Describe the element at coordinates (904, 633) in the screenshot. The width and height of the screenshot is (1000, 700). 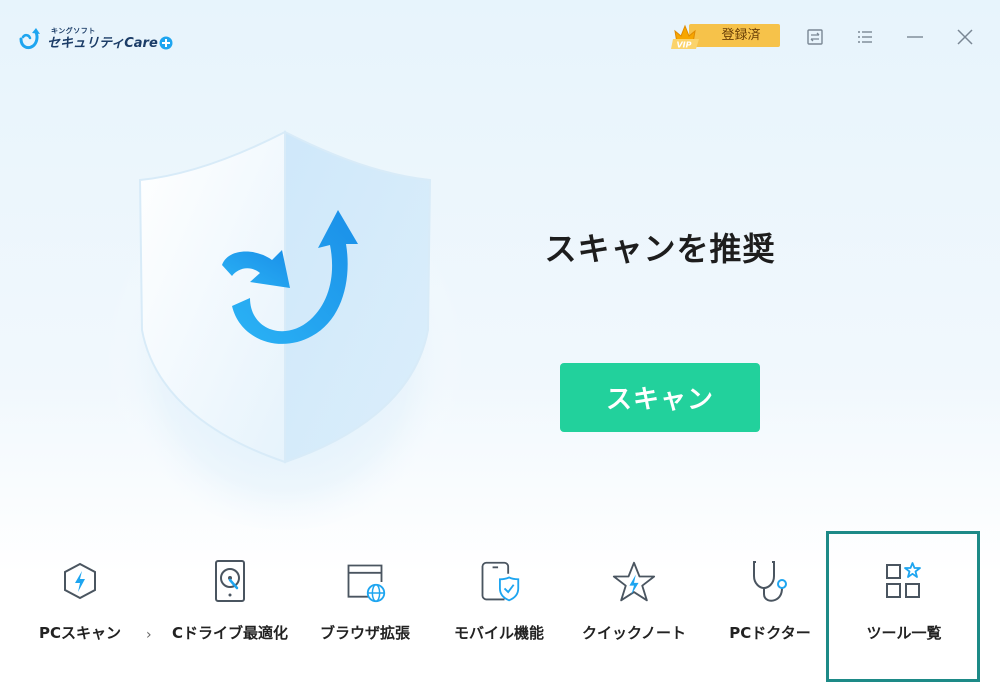
I see `tool-label: ツール一覧` at that location.